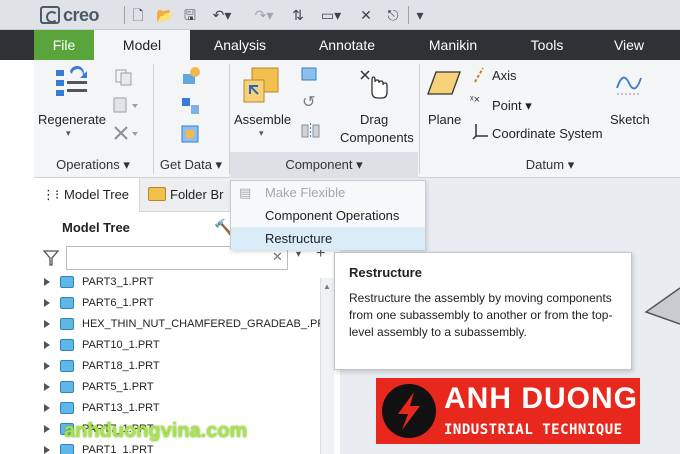 The image size is (680, 454). Describe the element at coordinates (366, 15) in the screenshot. I see `close-window-icon: ✕` at that location.